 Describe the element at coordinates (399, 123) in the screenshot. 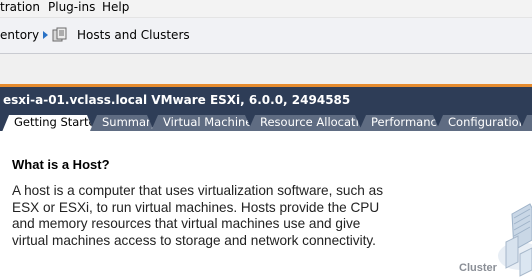

I see `tab-performance: Performance` at that location.